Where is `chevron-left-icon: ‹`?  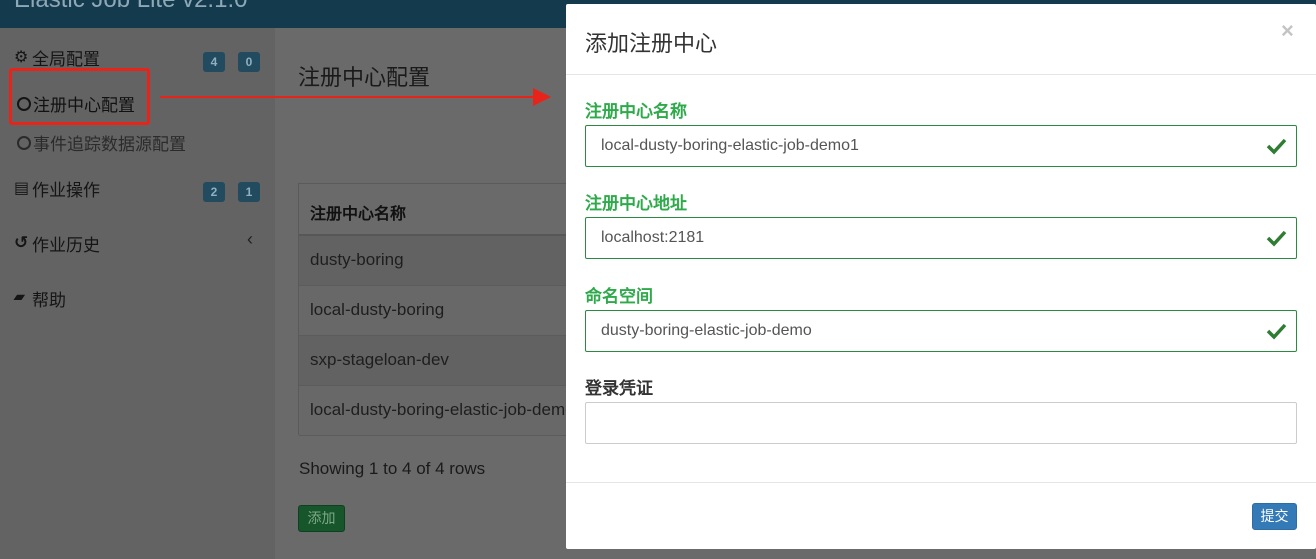 chevron-left-icon: ‹ is located at coordinates (250, 239).